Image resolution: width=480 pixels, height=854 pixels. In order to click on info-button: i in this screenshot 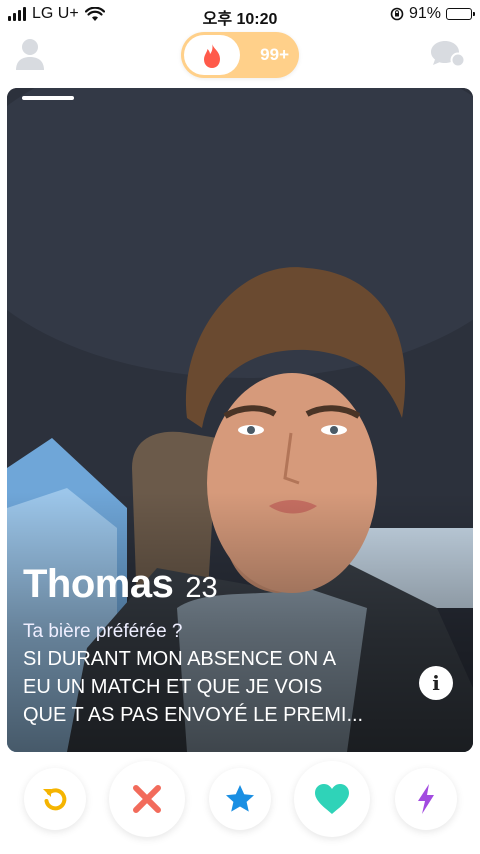, I will do `click(436, 683)`.